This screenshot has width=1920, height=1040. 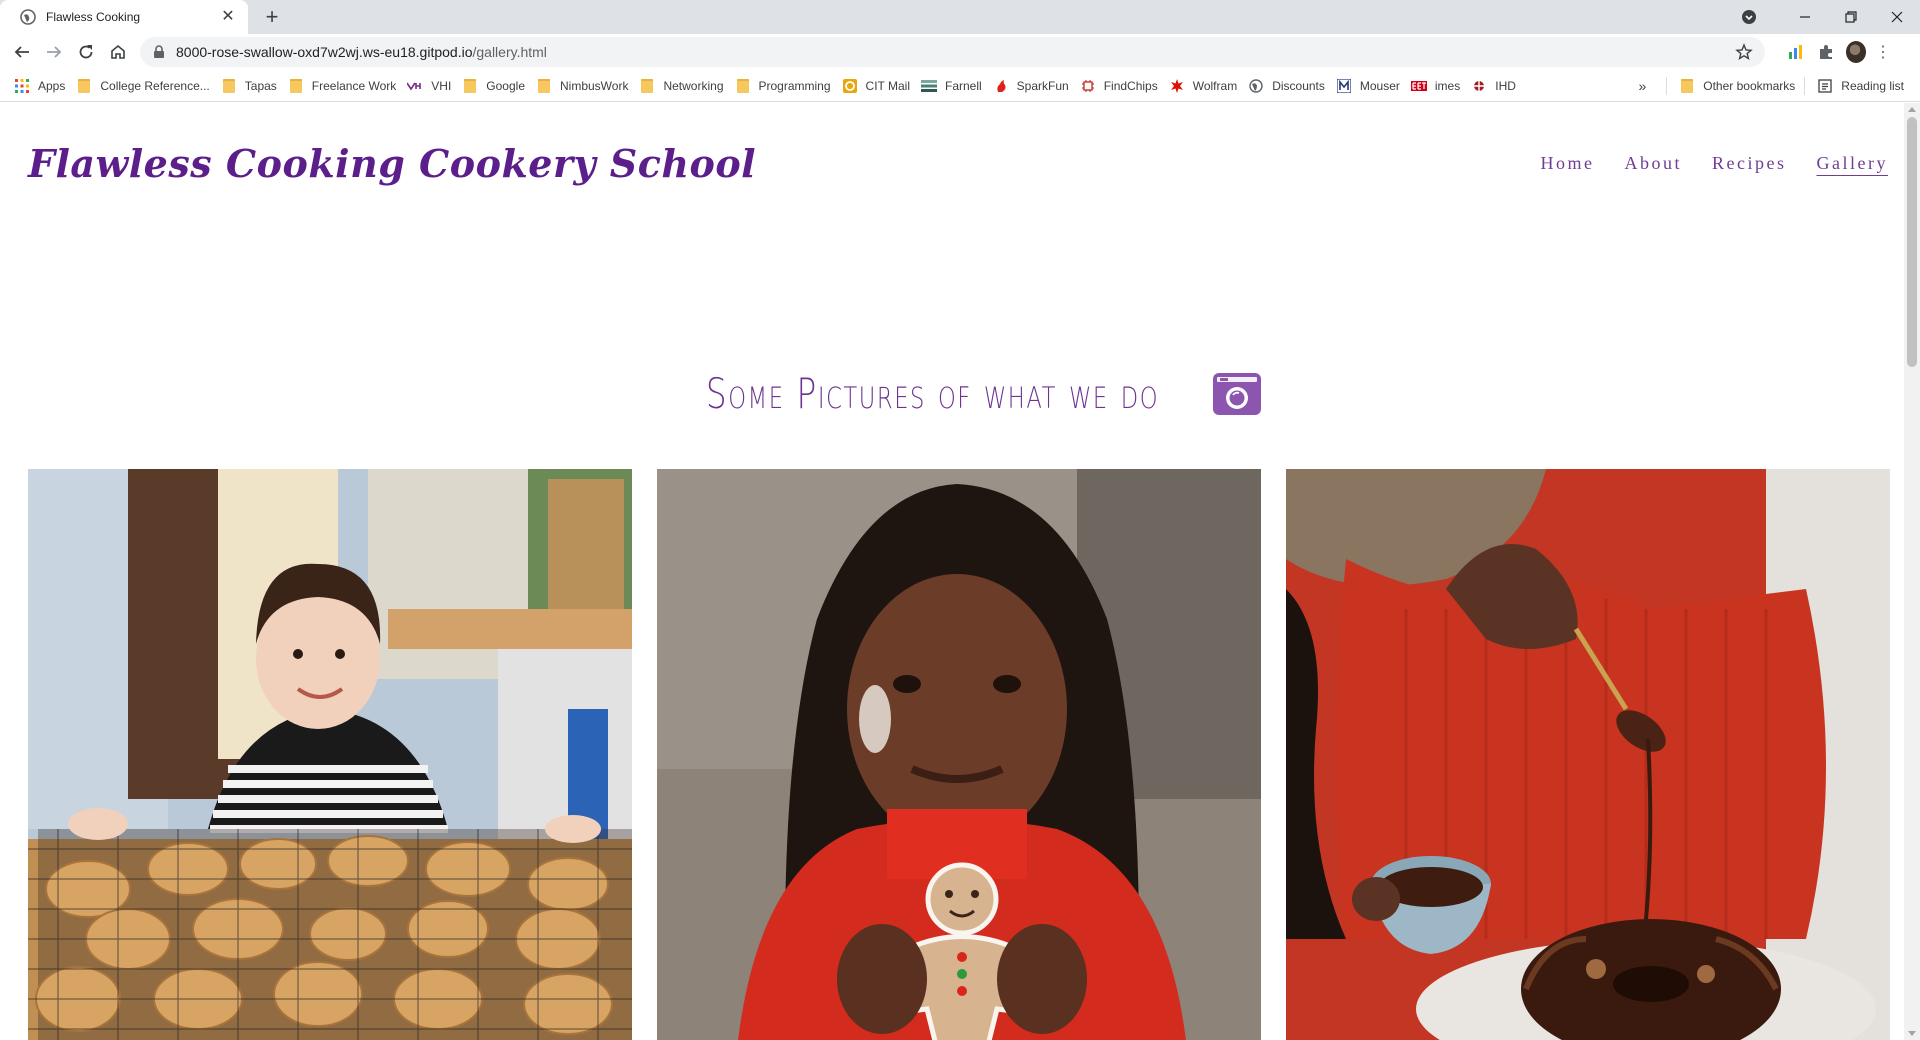 I want to click on forward-icon, so click(x=54, y=52).